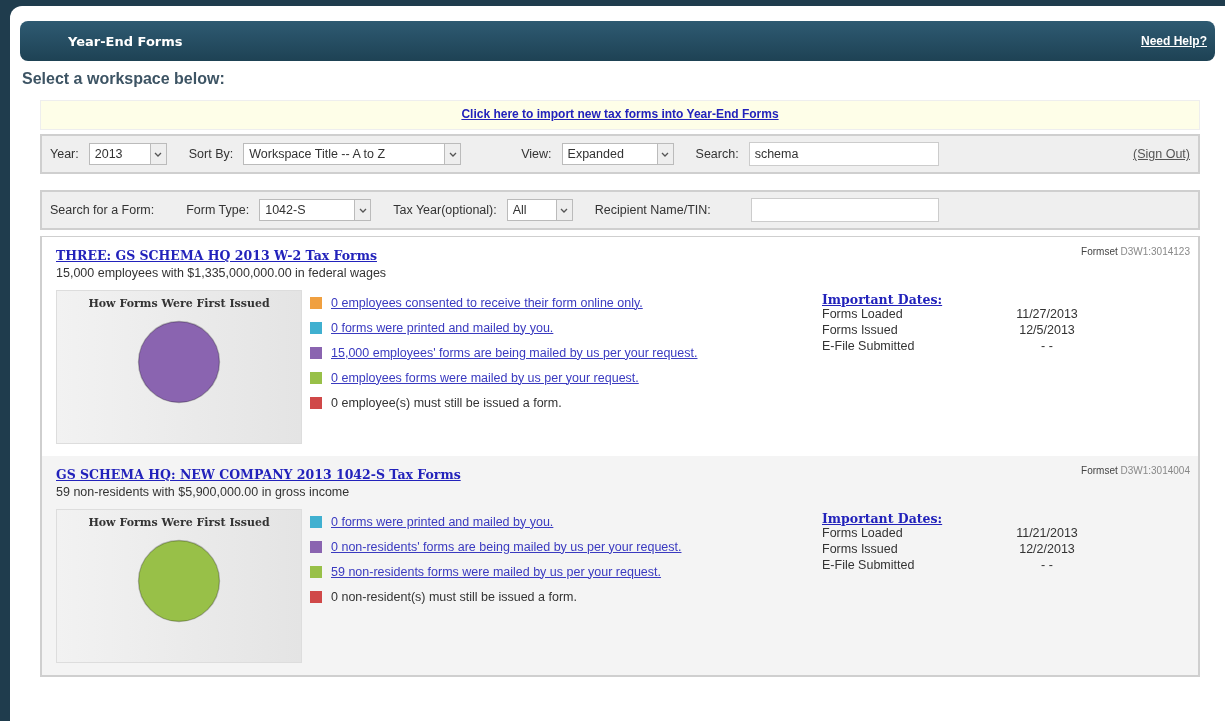  Describe the element at coordinates (1047, 534) in the screenshot. I see `date-value: 11/21/2013` at that location.